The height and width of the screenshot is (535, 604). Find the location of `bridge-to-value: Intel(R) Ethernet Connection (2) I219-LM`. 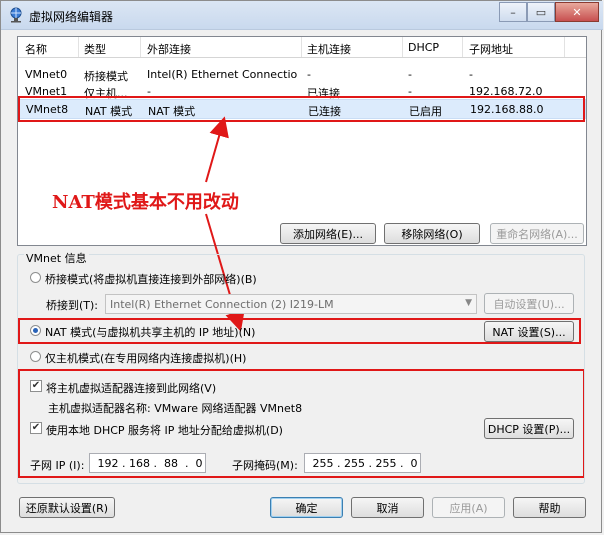

bridge-to-value: Intel(R) Ethernet Connection (2) I219-LM is located at coordinates (222, 304).